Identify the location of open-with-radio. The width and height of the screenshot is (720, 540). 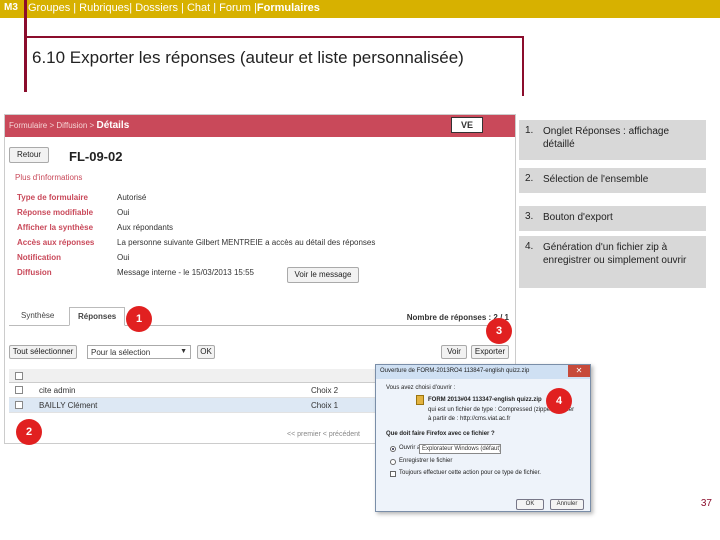
(393, 449).